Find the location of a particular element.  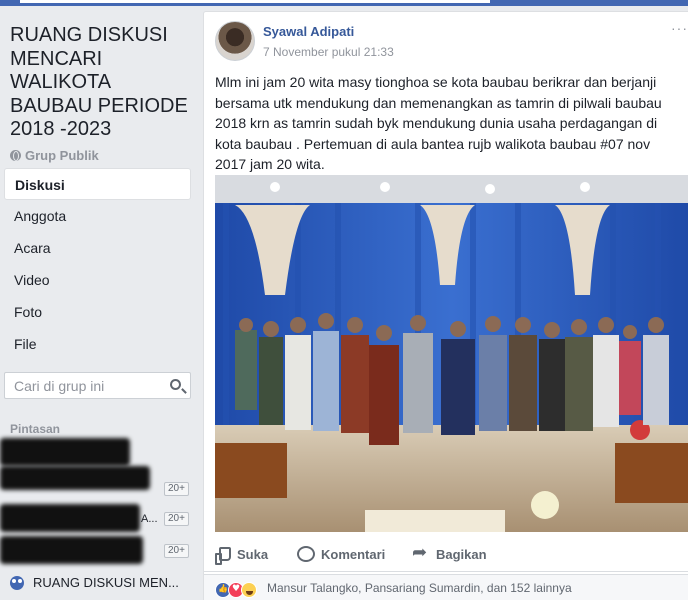

post-timestamp: 7 November pukul 21:33 is located at coordinates (328, 52).